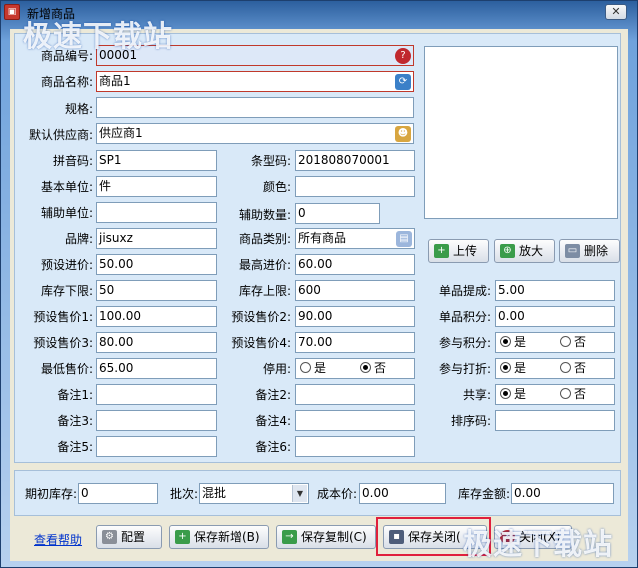 The height and width of the screenshot is (568, 638). What do you see at coordinates (255, 107) in the screenshot?
I see `spec-input` at bounding box center [255, 107].